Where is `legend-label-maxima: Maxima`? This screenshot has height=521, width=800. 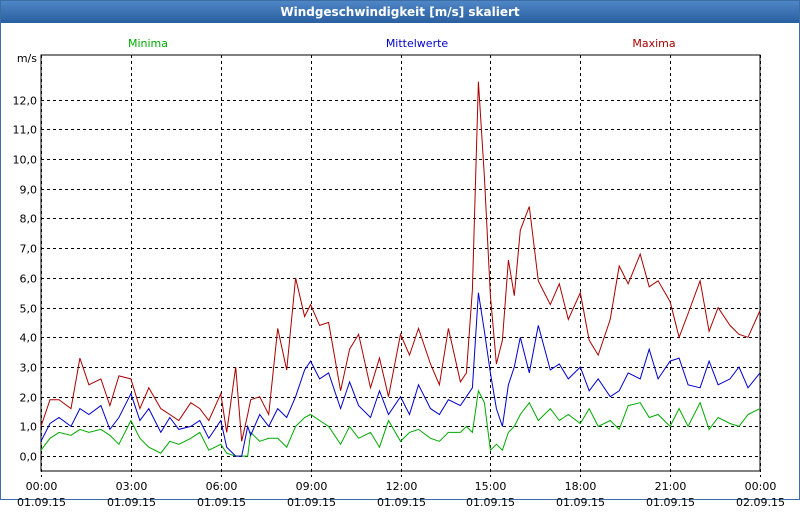
legend-label-maxima: Maxima is located at coordinates (653, 43).